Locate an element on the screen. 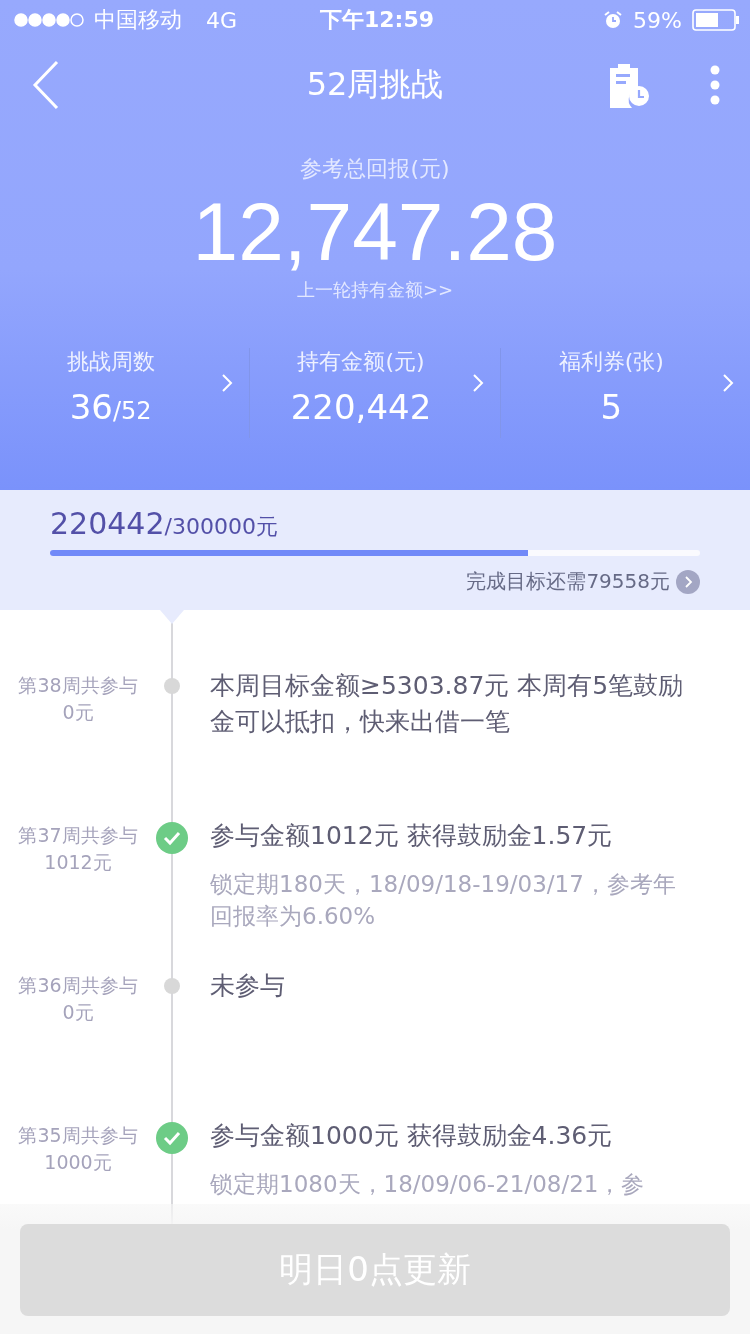  remaining-text: 完成目标还需79558元 is located at coordinates (568, 581).